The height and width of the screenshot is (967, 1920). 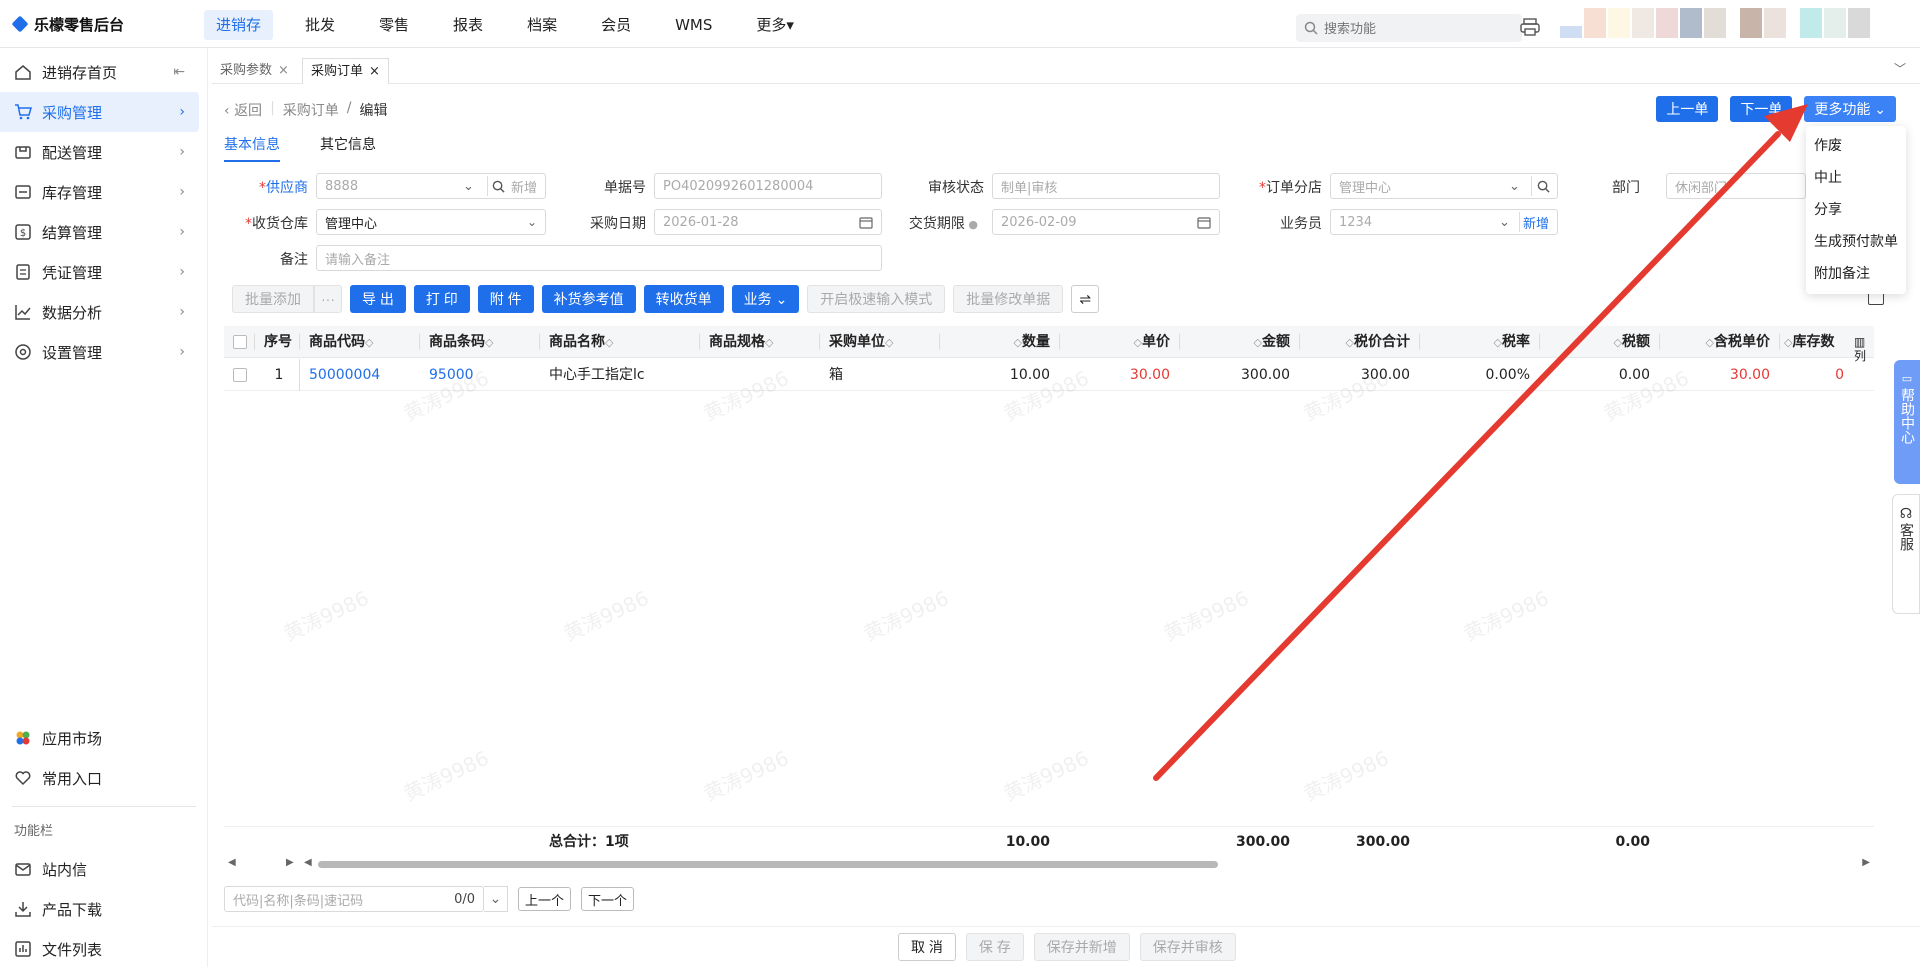 What do you see at coordinates (775, 25) in the screenshot?
I see `nav-more: 更多▾` at bounding box center [775, 25].